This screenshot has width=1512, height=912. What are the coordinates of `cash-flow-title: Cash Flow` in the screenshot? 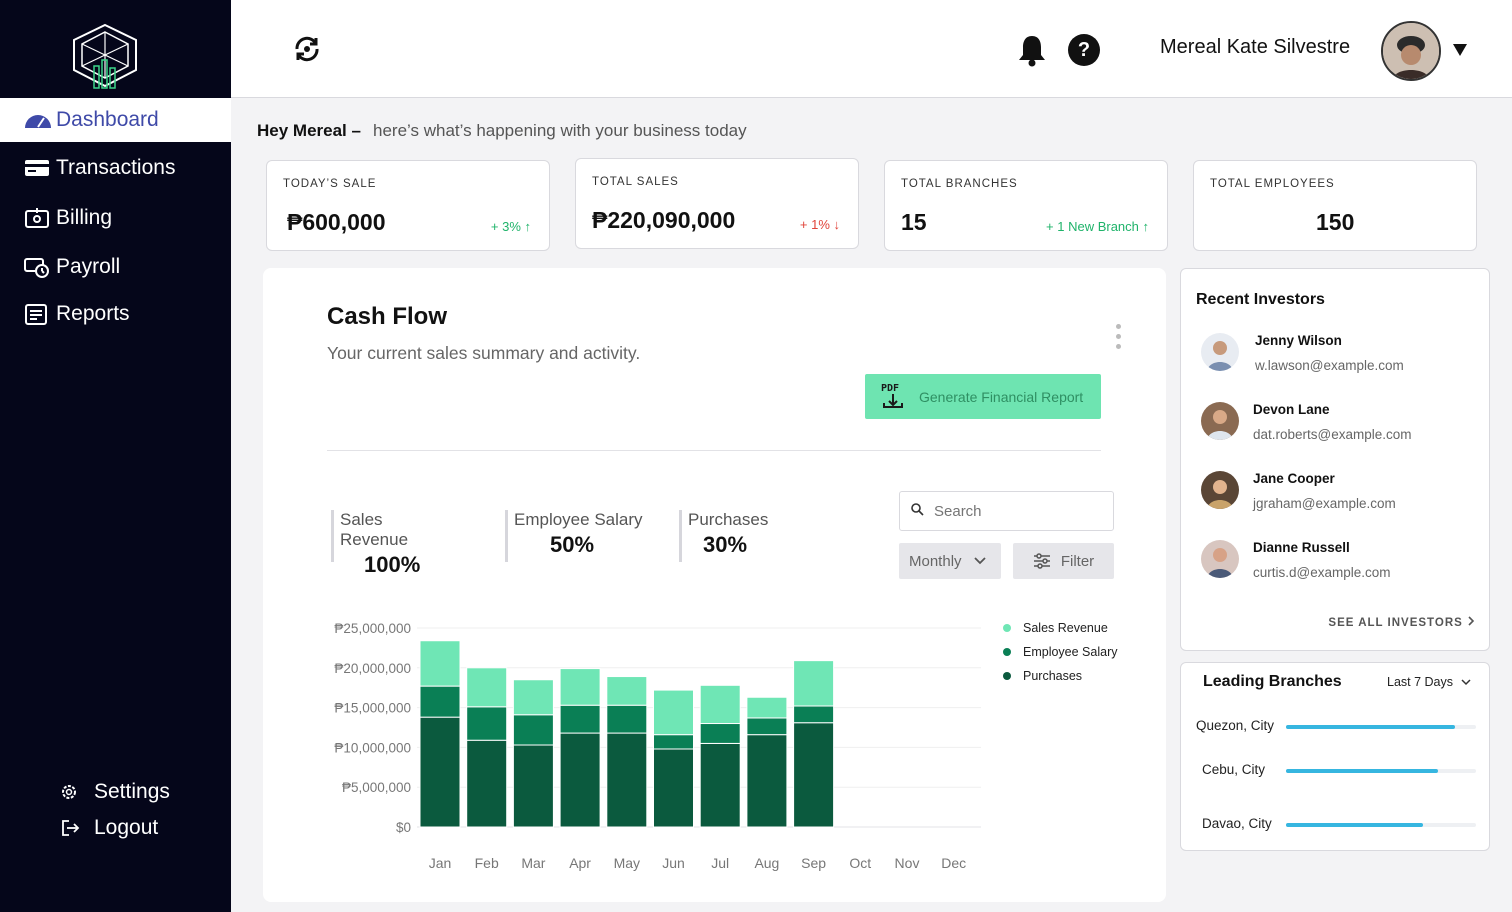 It's located at (387, 316).